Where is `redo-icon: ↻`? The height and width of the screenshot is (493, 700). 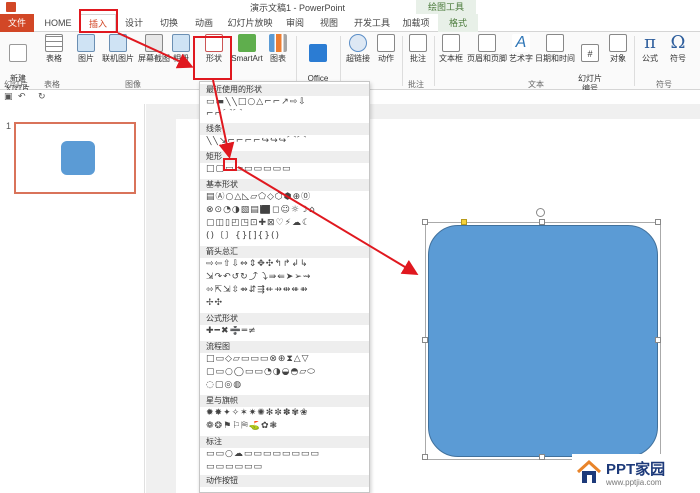 redo-icon: ↻ is located at coordinates (42, 96).